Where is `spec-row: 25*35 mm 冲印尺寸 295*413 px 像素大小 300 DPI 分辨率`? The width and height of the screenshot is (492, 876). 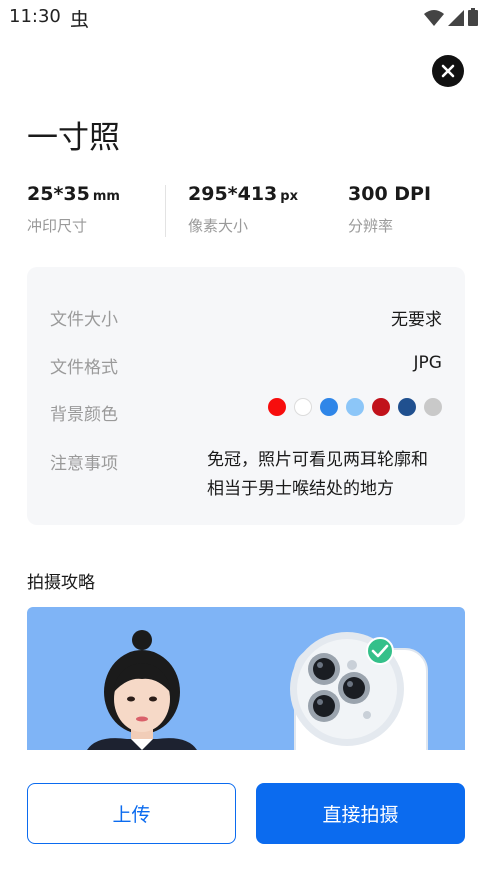
spec-row: 25*35 mm 冲印尺寸 295*413 px 像素大小 300 DPI 分辨率 is located at coordinates (247, 211).